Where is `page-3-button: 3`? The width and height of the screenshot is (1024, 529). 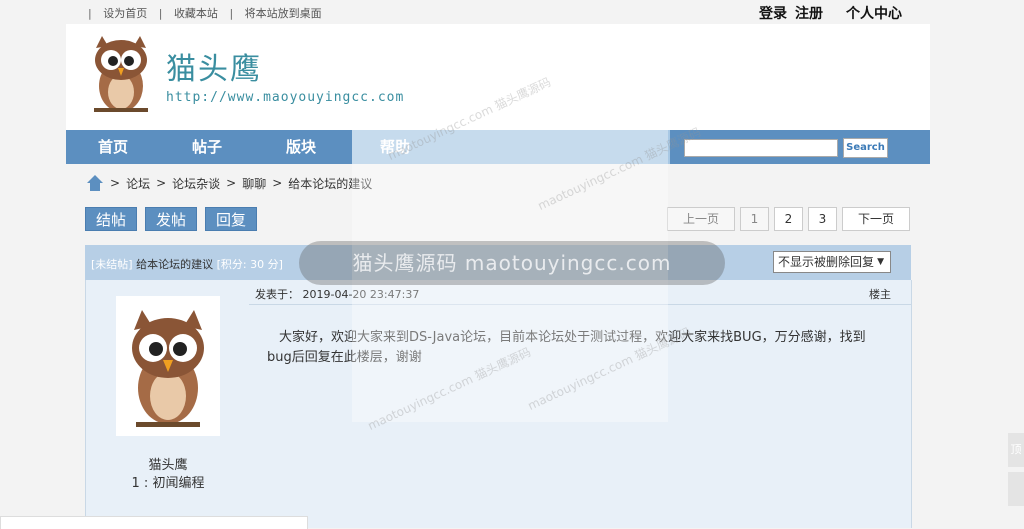
page-3-button: 3 is located at coordinates (822, 219).